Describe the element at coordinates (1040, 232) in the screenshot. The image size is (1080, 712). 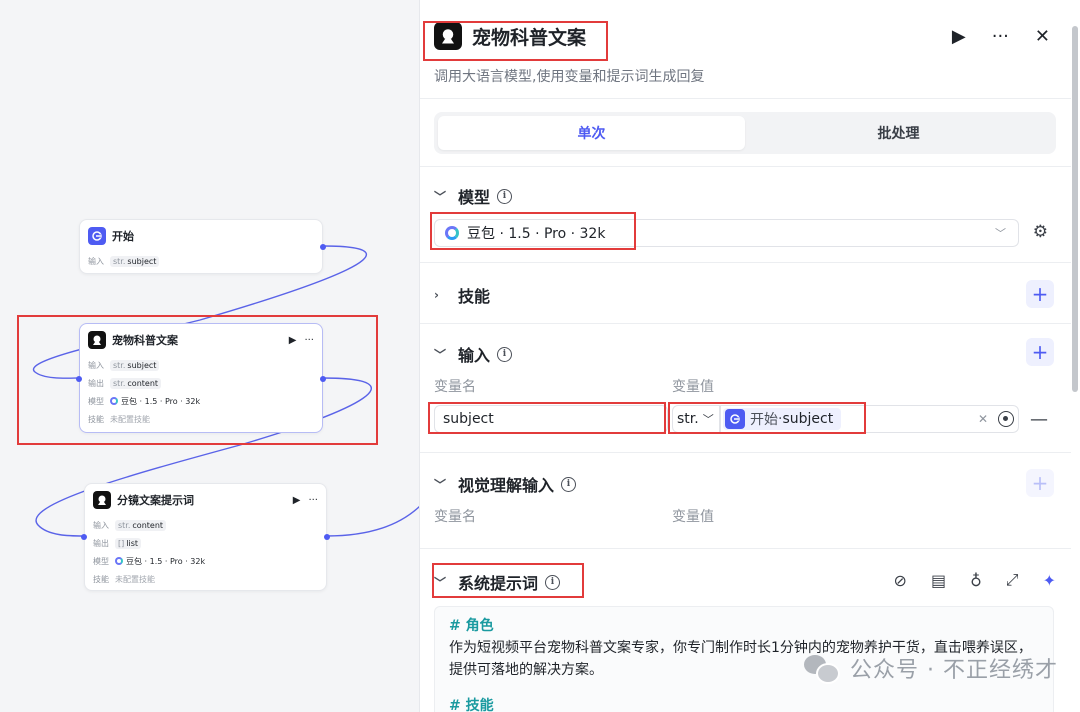
I see `gear-icon: ⚙` at that location.